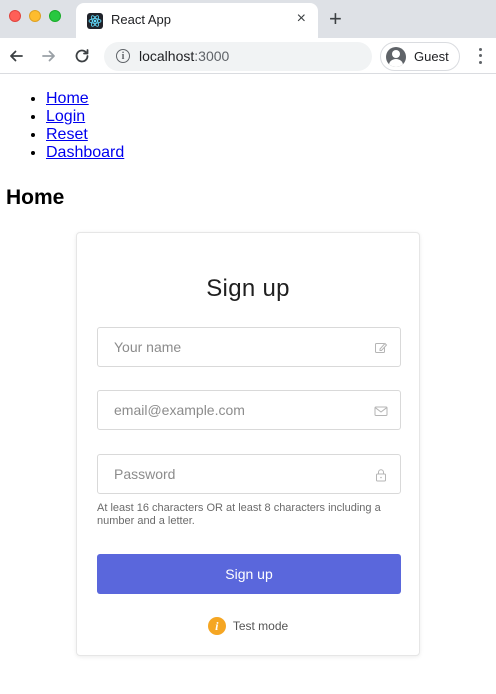 This screenshot has height=694, width=496. I want to click on menu-dots-icon, so click(480, 56).